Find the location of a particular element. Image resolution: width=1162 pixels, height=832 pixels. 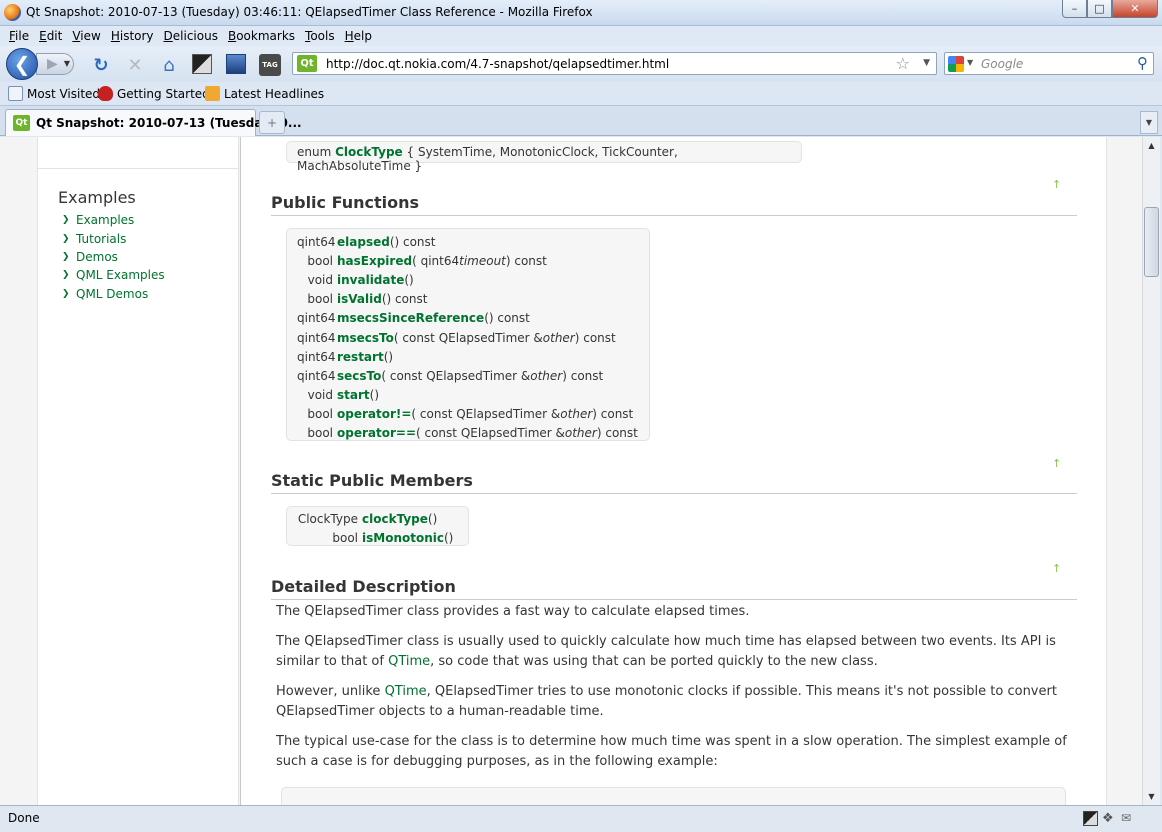

bookmark-latest-headlines: Latest Headlines is located at coordinates (264, 93).